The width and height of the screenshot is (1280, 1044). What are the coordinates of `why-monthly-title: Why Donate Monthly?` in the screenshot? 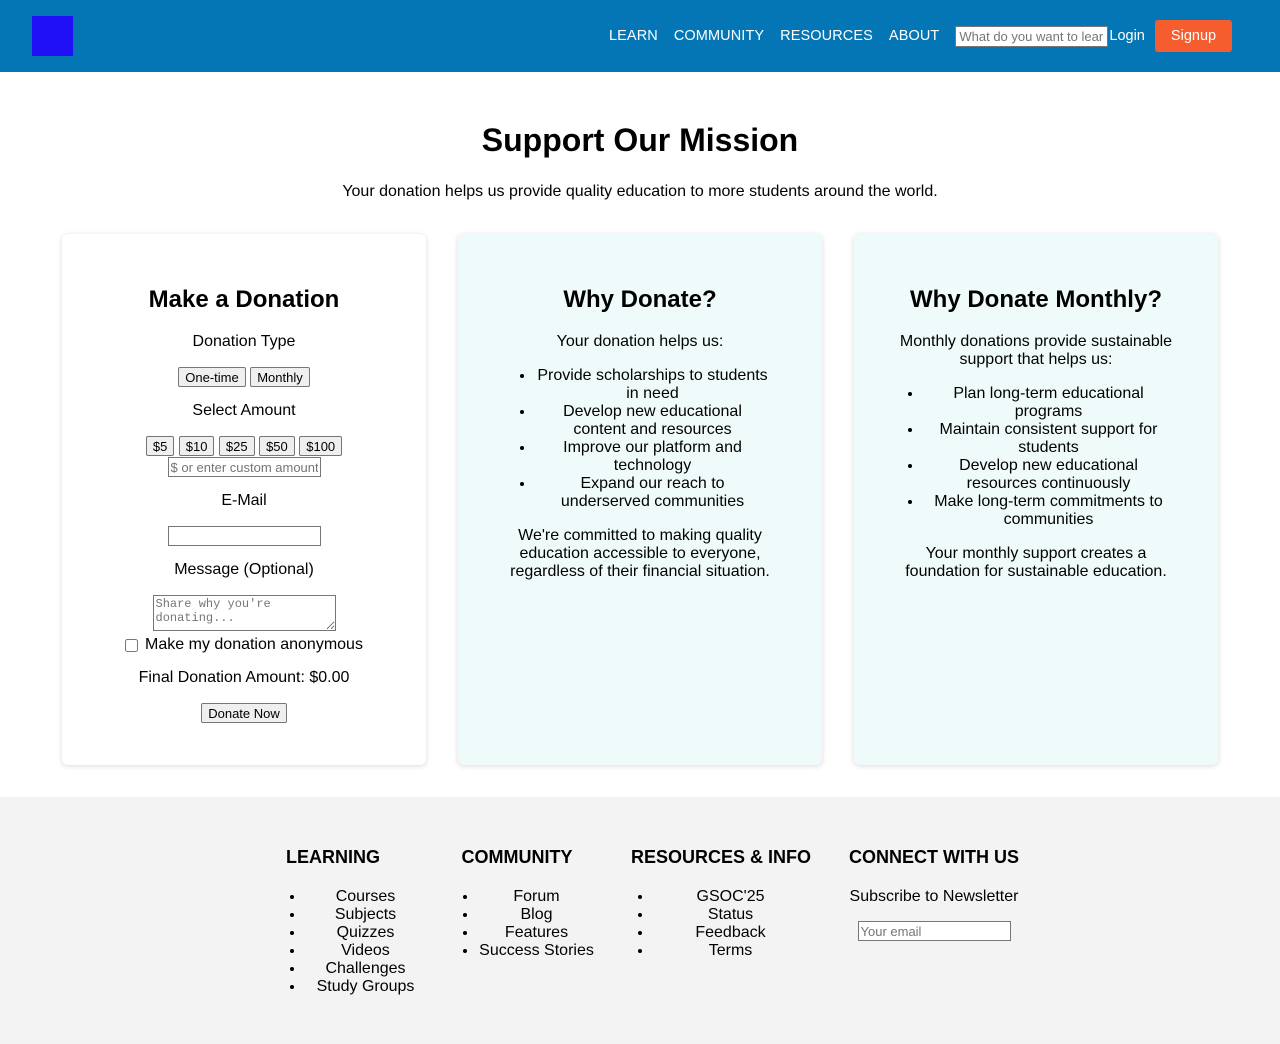 It's located at (1036, 299).